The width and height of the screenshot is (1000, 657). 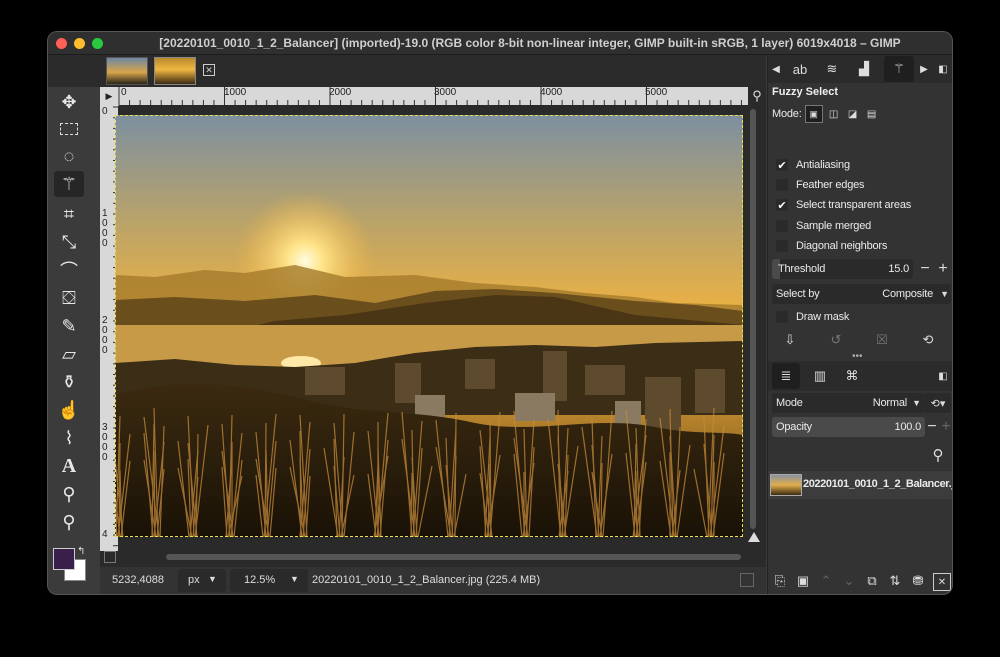 What do you see at coordinates (862, 165) in the screenshot?
I see `antialiasing-option: ✔ Antialiasing` at bounding box center [862, 165].